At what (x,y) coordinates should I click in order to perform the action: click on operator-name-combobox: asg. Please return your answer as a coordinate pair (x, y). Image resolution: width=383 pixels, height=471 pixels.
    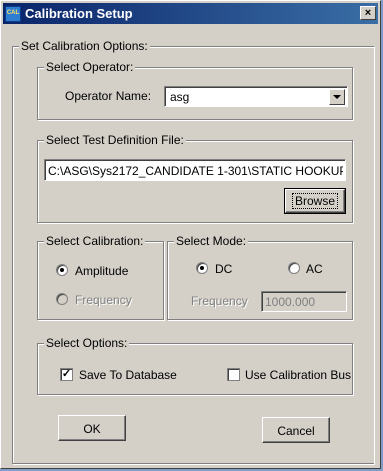
    Looking at the image, I should click on (256, 96).